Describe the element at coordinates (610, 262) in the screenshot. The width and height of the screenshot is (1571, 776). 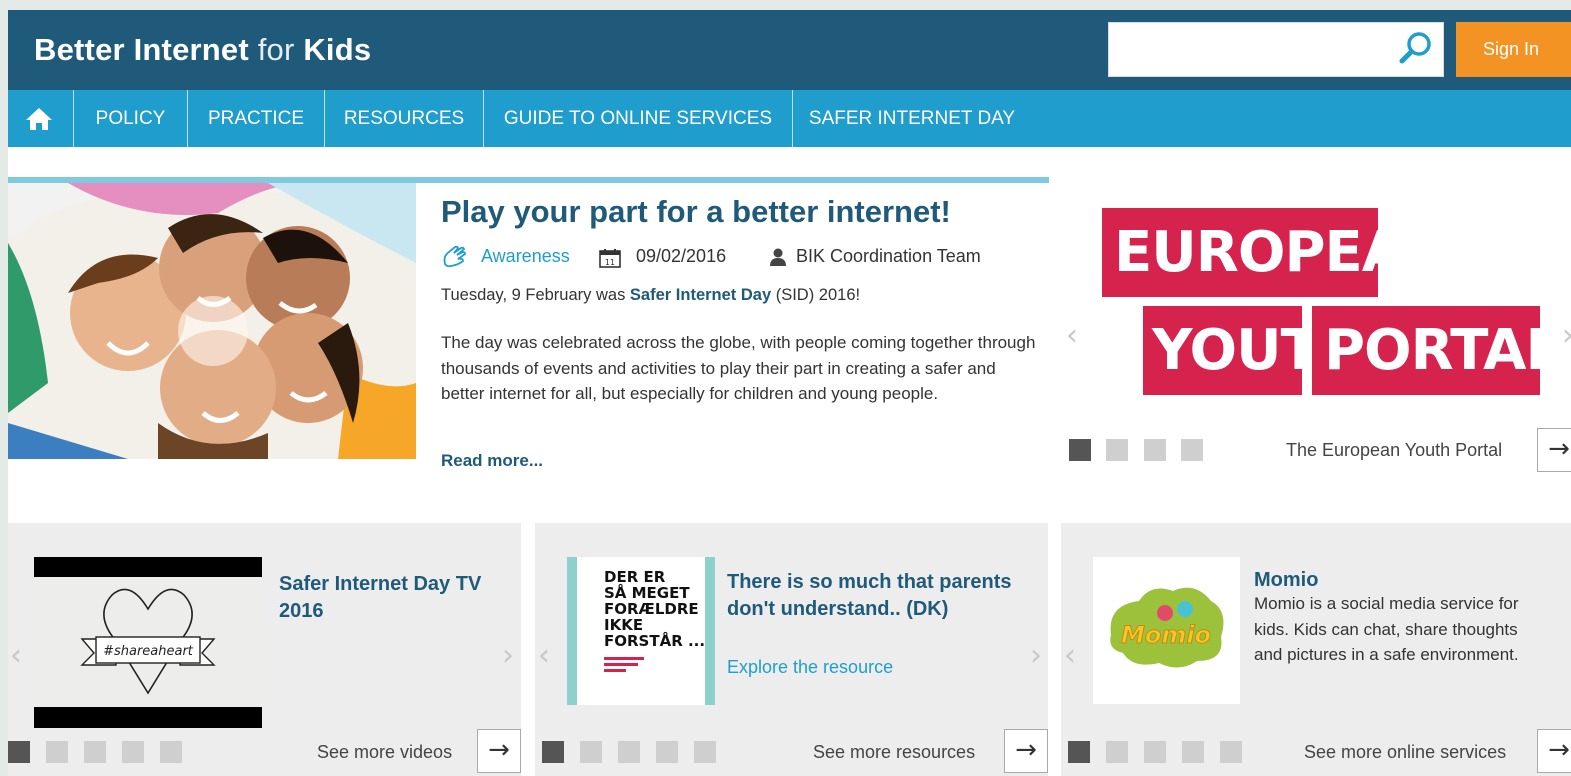
I see `svg-text: 11` at that location.